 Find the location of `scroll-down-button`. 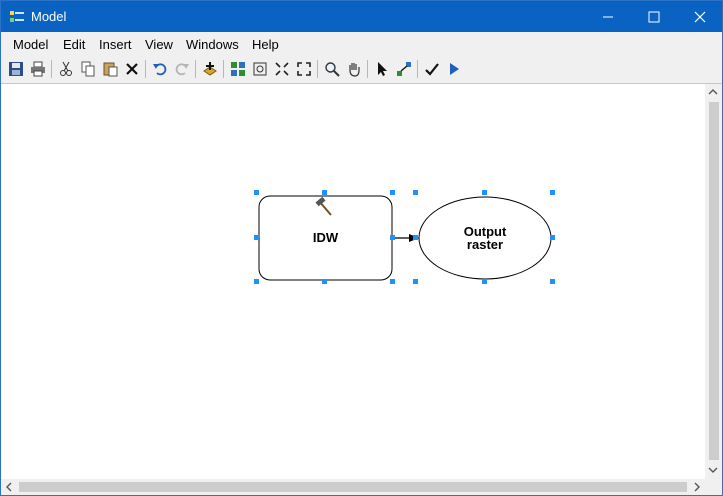

scroll-down-button is located at coordinates (713, 470).